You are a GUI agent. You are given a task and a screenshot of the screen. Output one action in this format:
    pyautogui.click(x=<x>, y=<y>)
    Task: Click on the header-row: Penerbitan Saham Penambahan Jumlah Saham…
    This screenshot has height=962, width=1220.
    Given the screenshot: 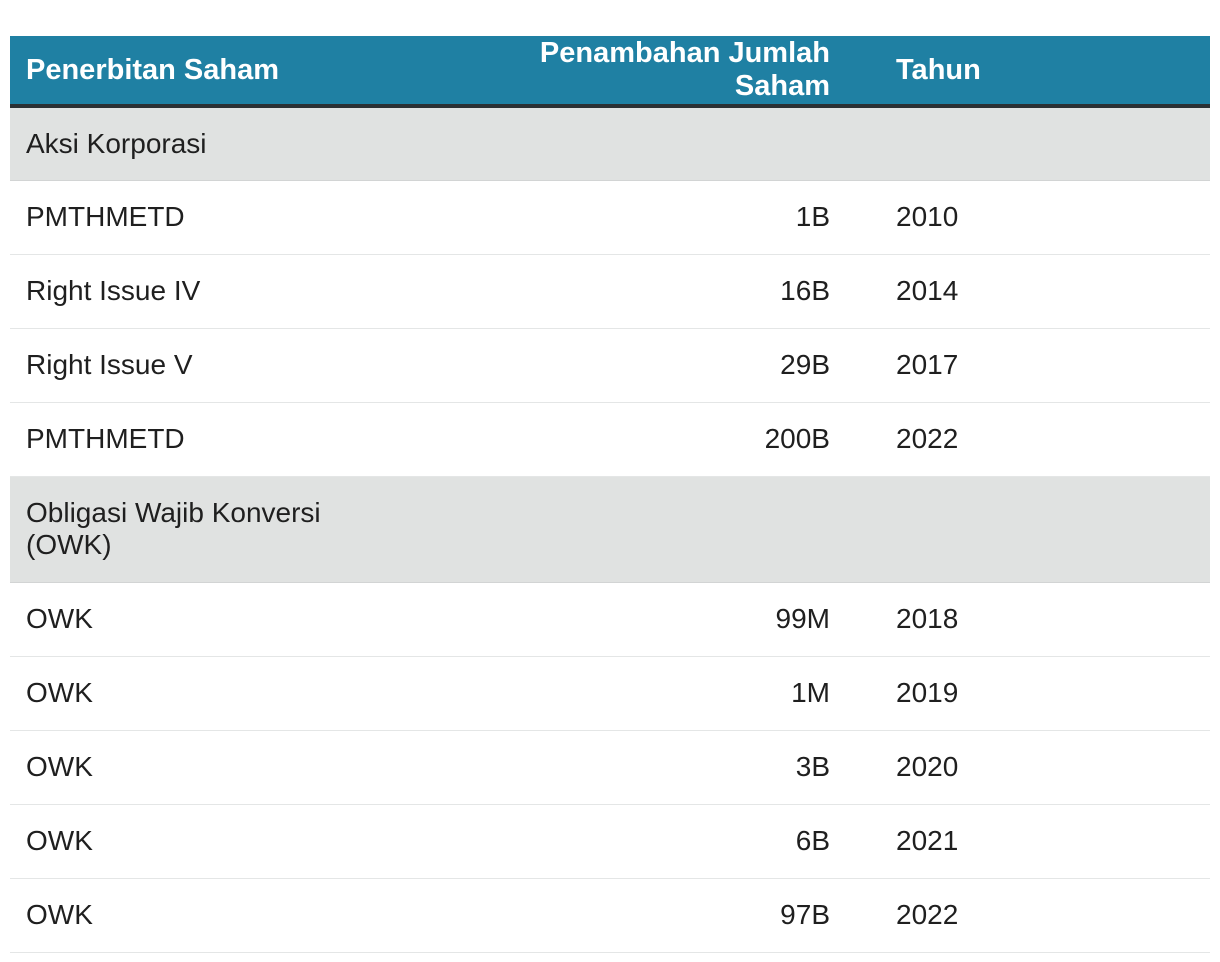 What is the action you would take?
    pyautogui.click(x=610, y=71)
    